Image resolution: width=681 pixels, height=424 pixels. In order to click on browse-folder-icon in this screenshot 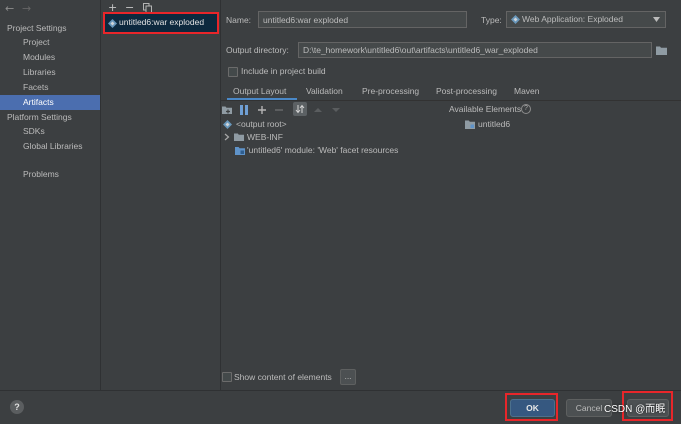, I will do `click(661, 50)`.